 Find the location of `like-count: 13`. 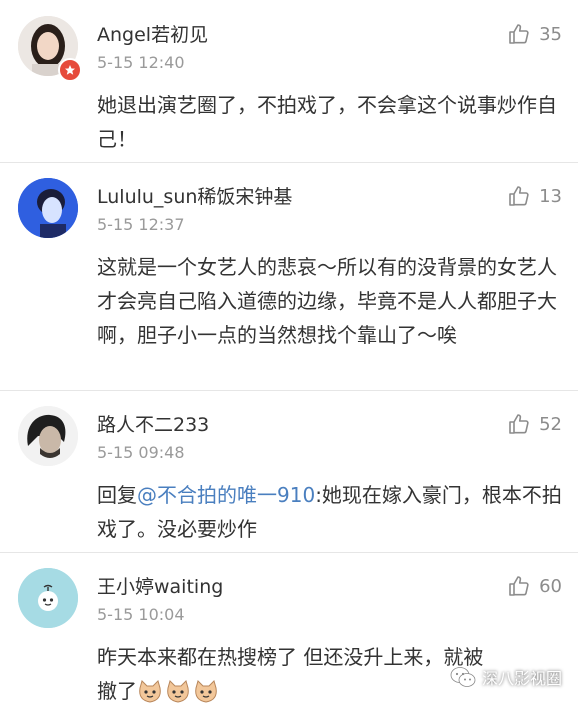

like-count: 13 is located at coordinates (550, 196).